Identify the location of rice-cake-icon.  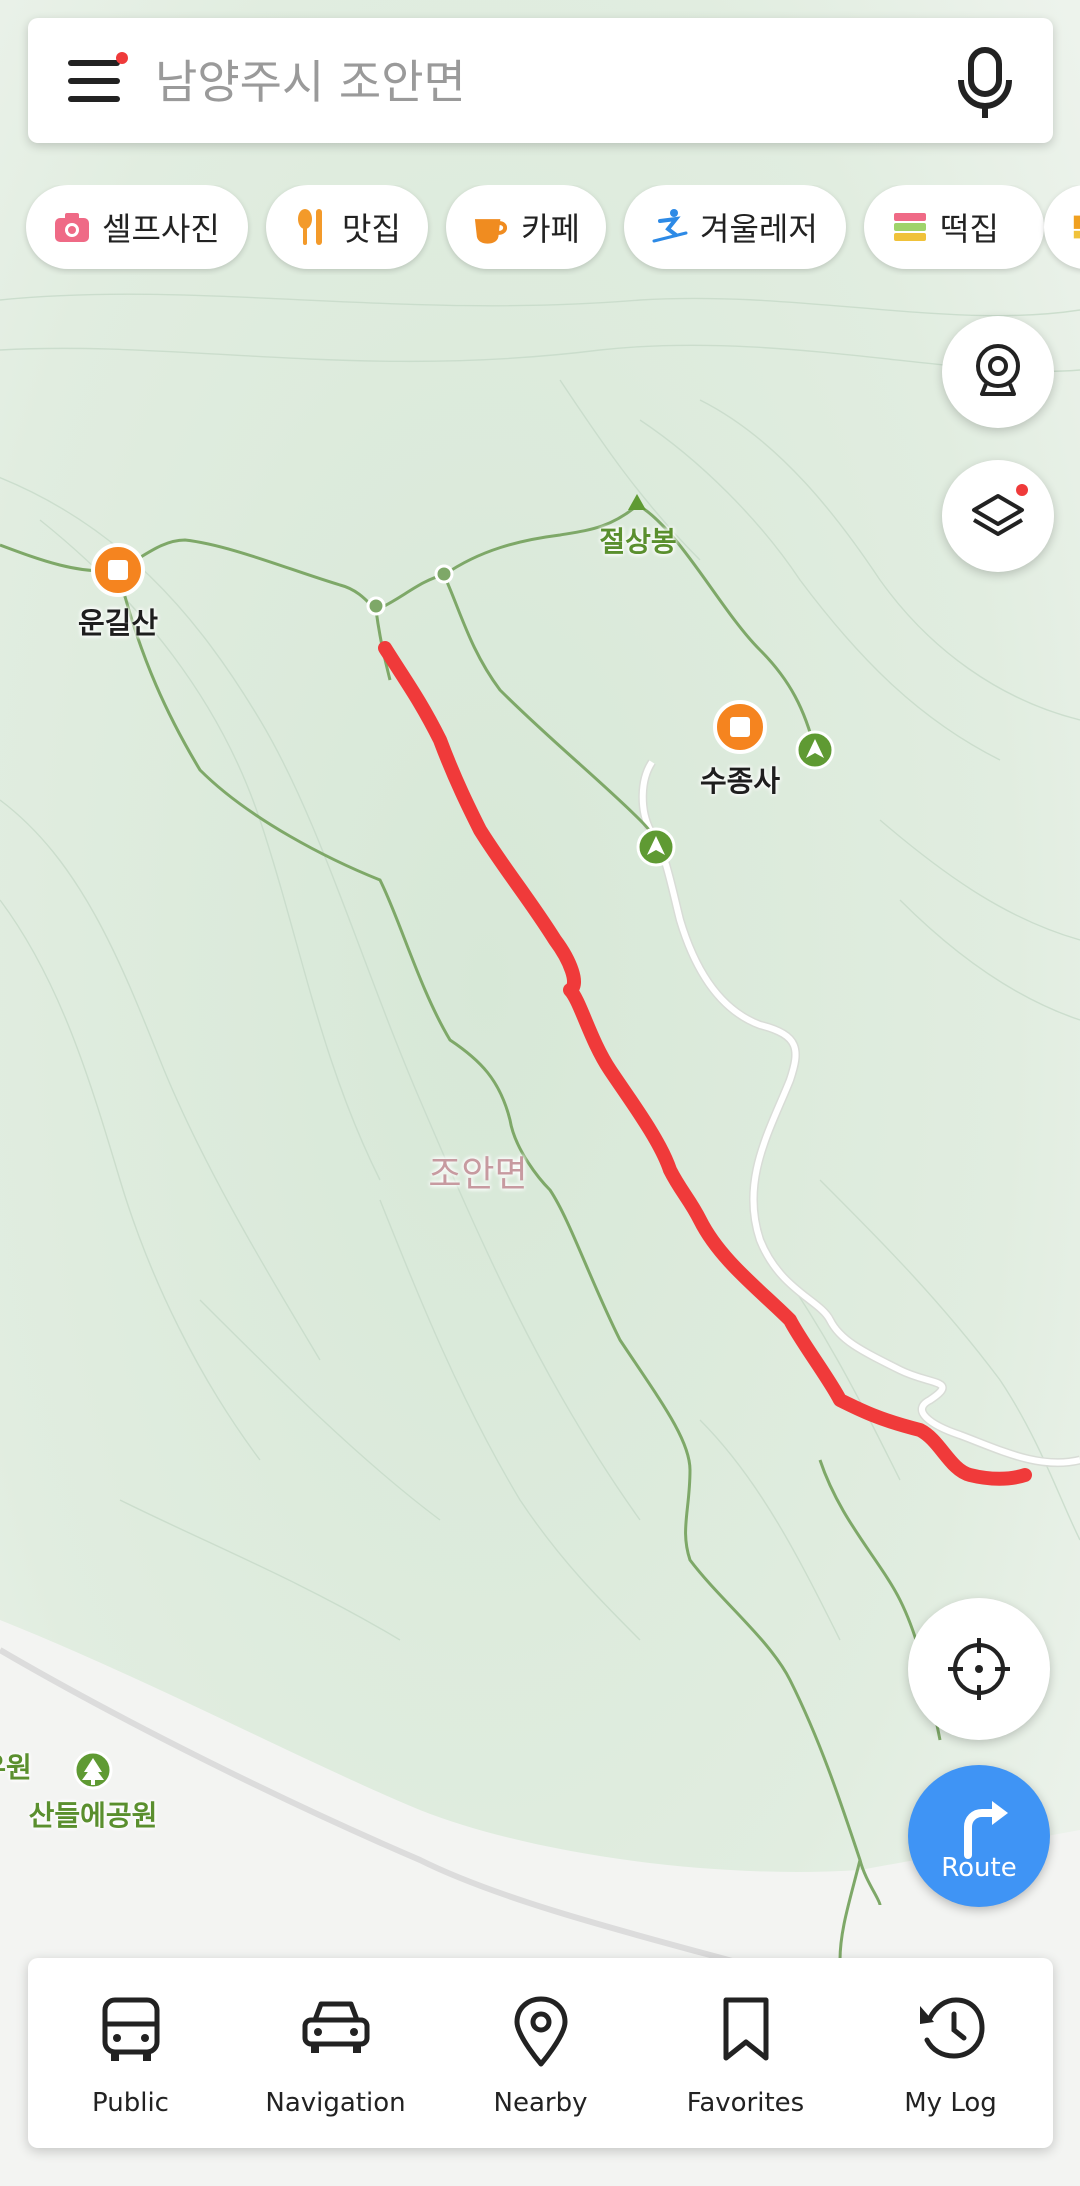
(910, 227).